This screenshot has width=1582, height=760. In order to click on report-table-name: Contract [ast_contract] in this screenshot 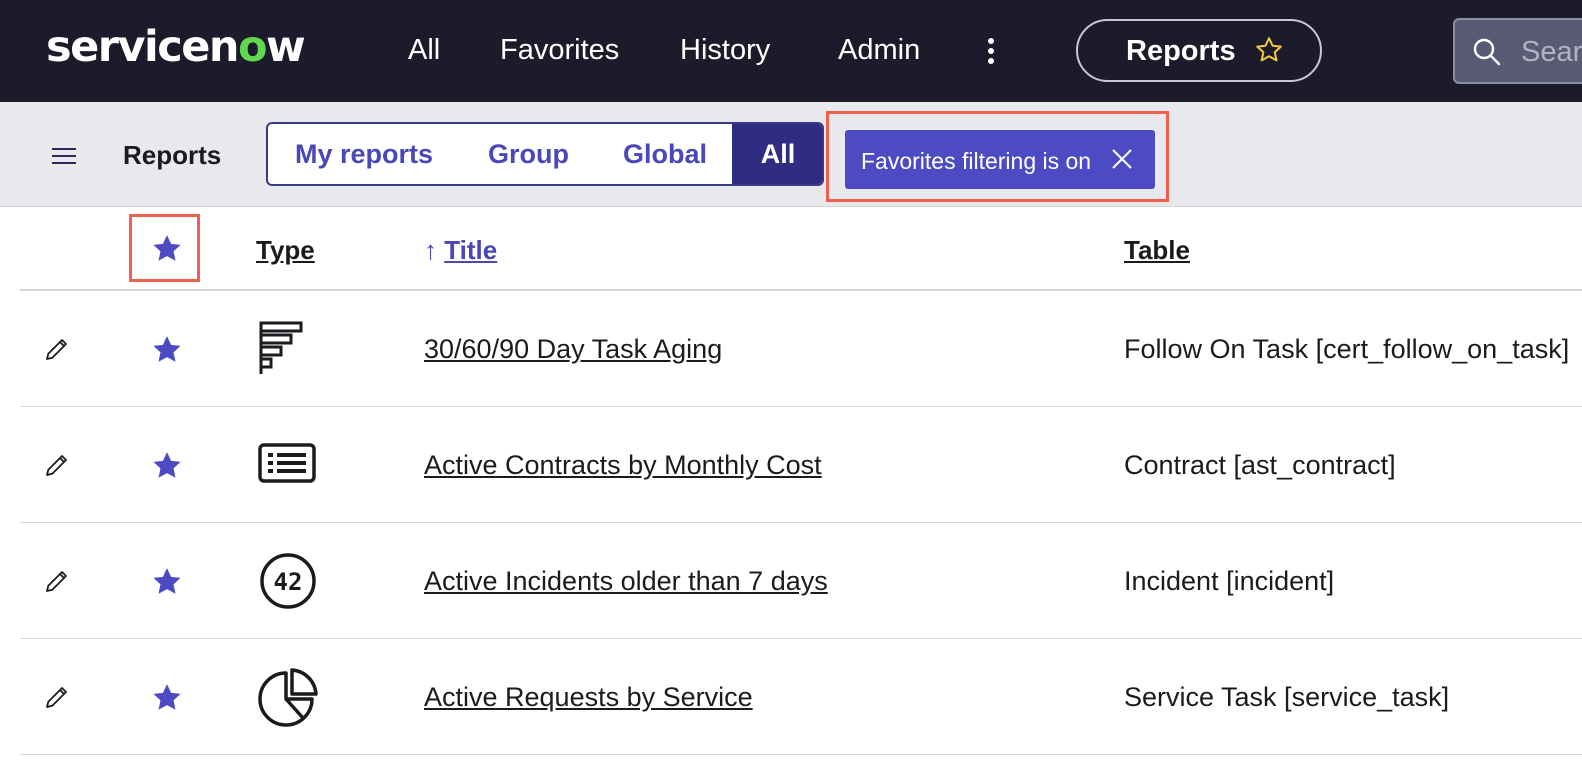, I will do `click(1260, 465)`.